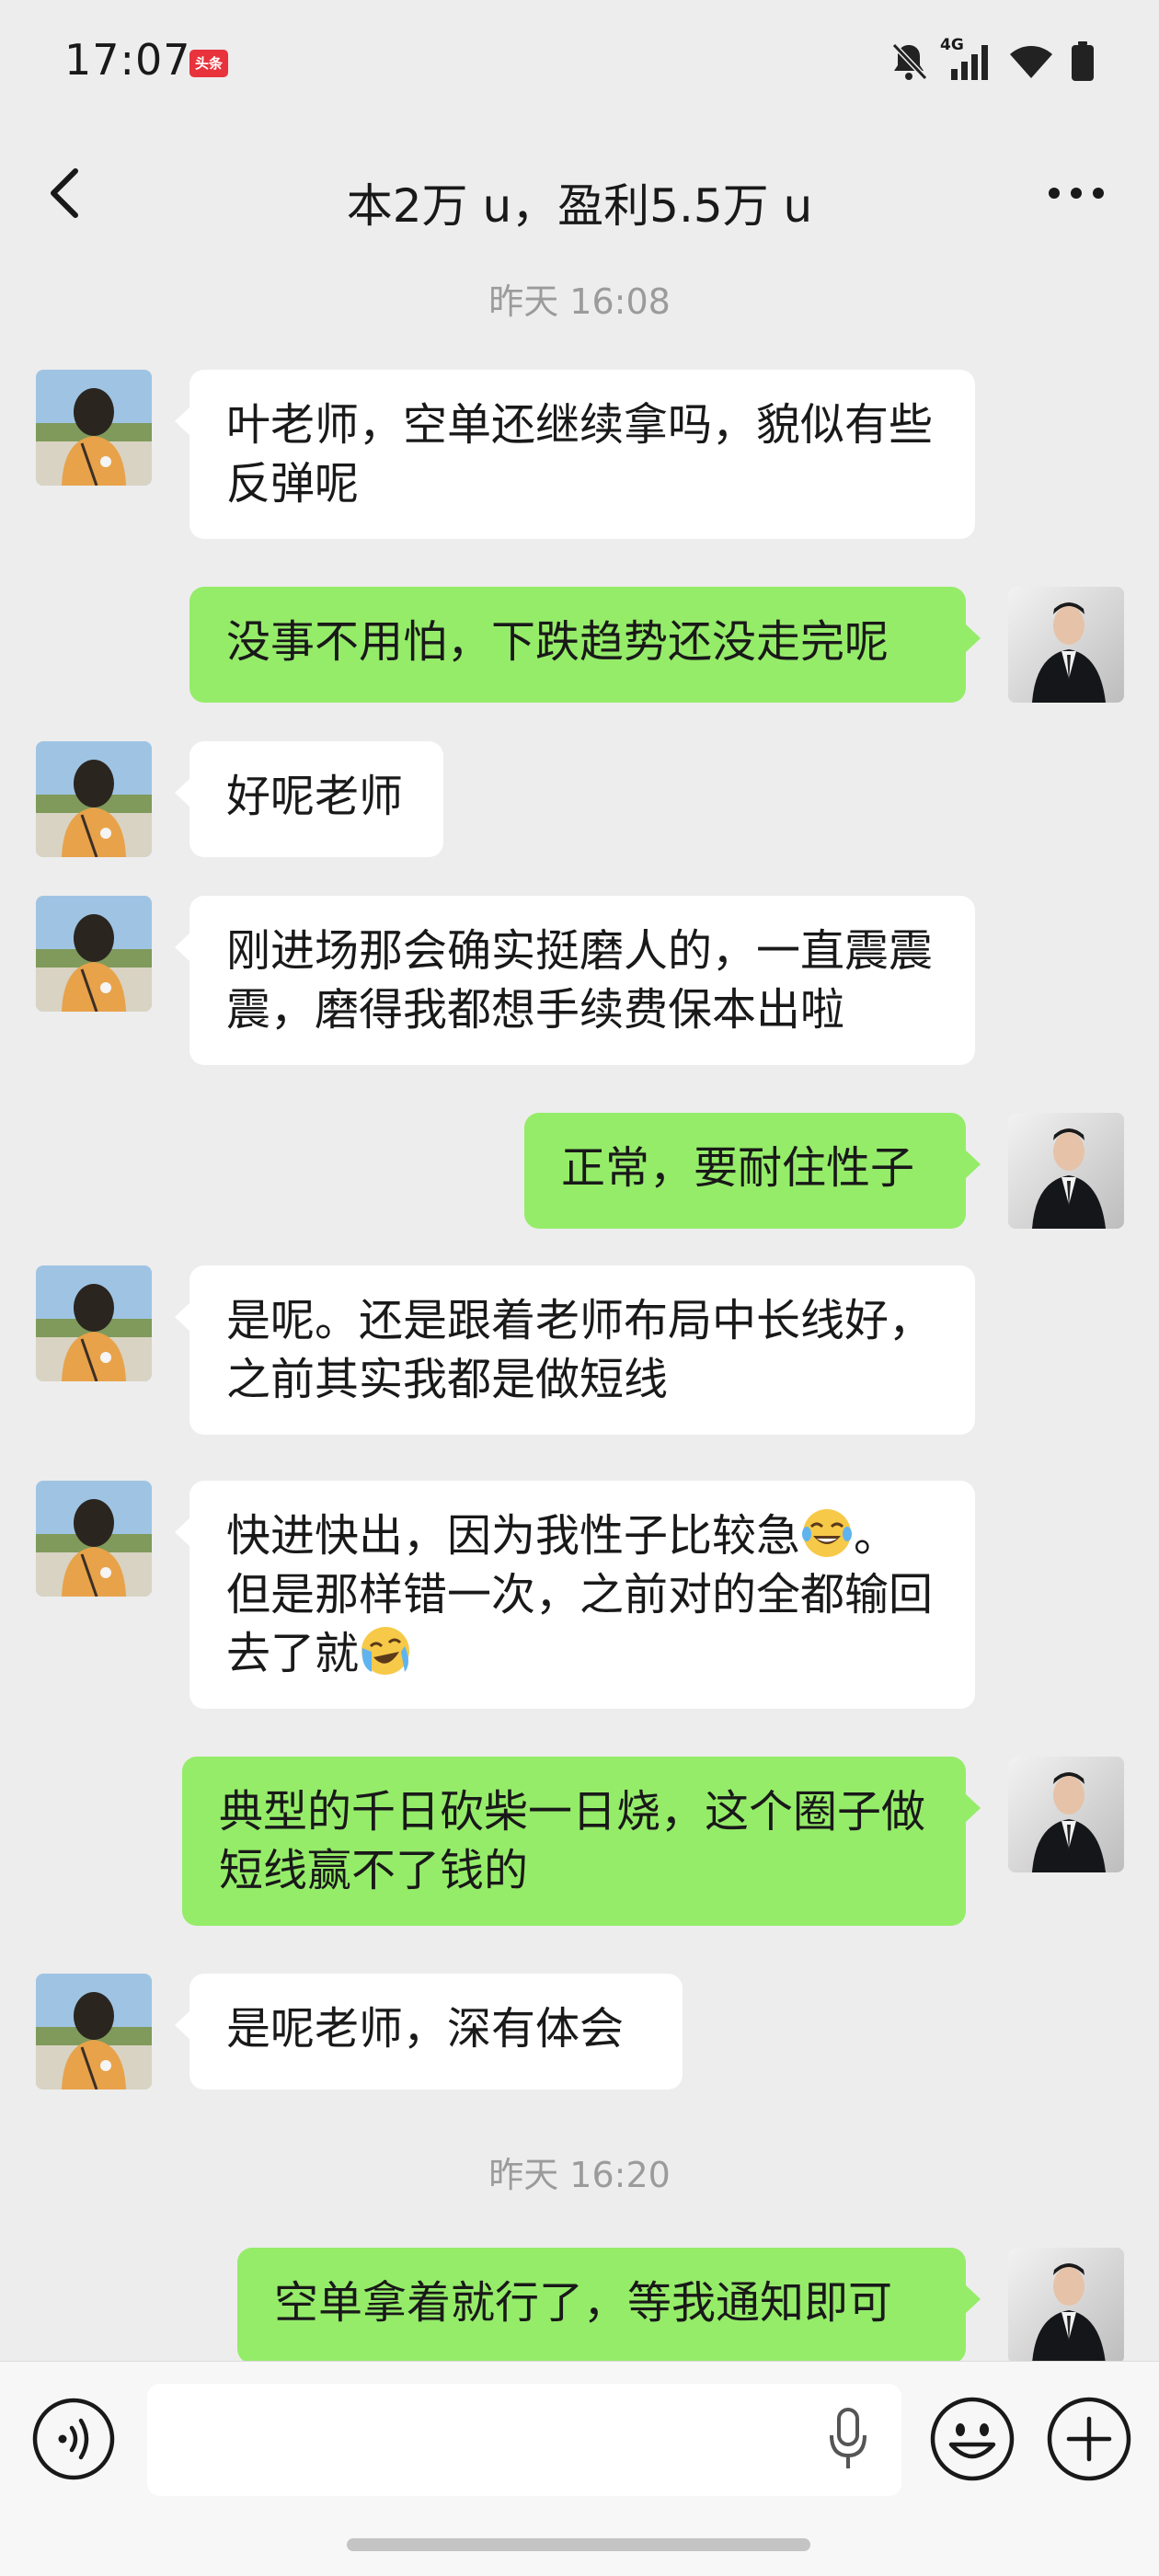 The width and height of the screenshot is (1159, 2576). Describe the element at coordinates (66, 194) in the screenshot. I see `chevron-left-icon` at that location.